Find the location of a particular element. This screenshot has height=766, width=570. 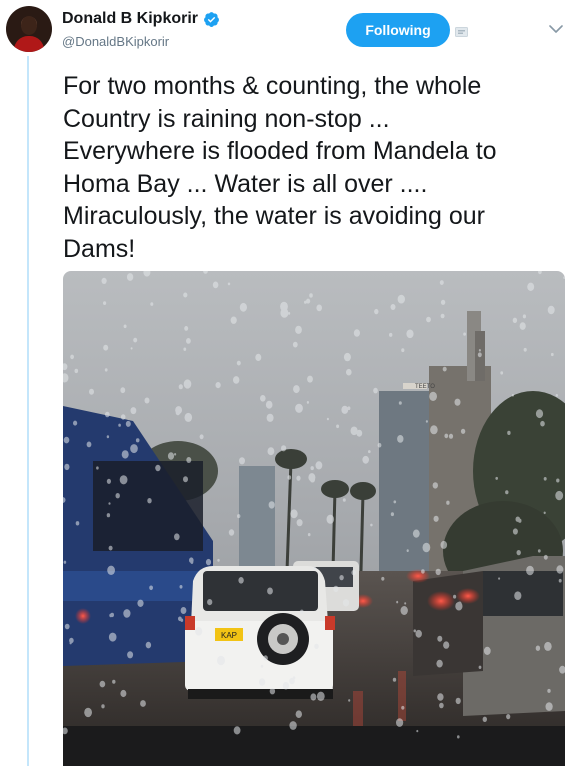

display-name: Donald B Kipkorir is located at coordinates (130, 19).